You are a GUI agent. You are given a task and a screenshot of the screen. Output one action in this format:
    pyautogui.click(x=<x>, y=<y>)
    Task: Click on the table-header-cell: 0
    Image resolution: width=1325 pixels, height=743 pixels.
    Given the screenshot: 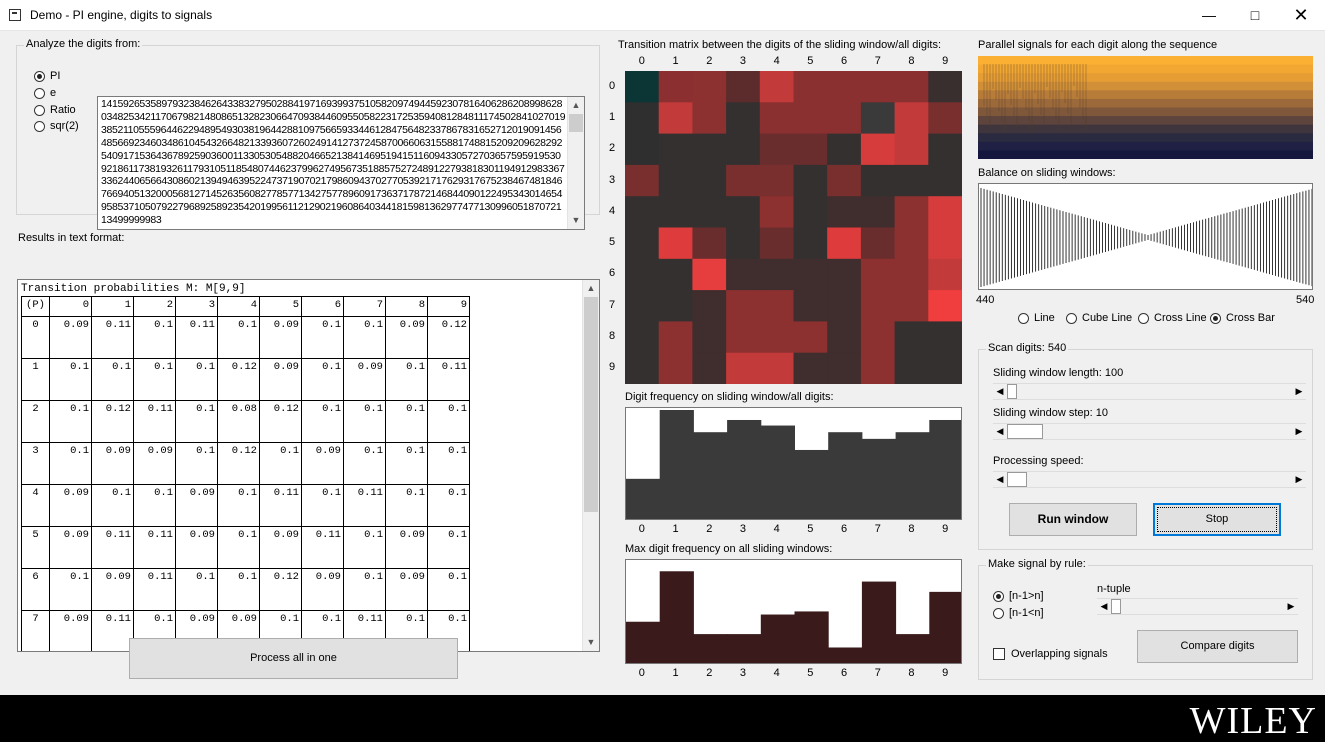 What is the action you would take?
    pyautogui.click(x=70, y=306)
    